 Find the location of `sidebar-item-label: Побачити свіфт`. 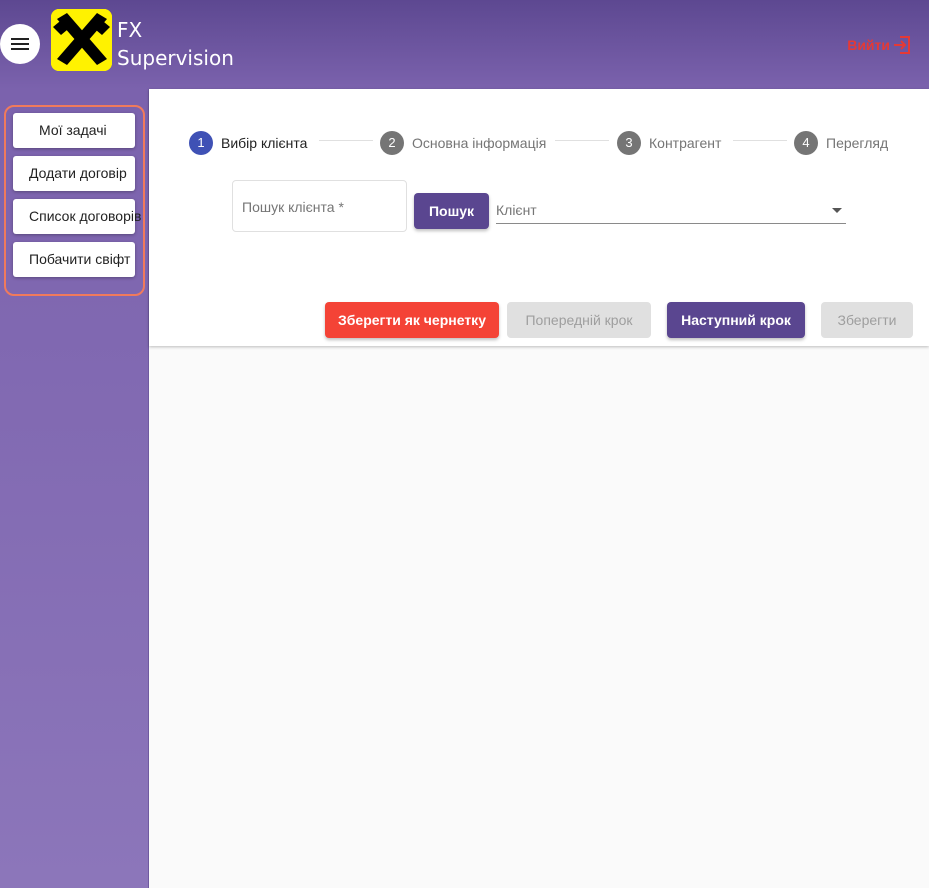

sidebar-item-label: Побачити свіфт is located at coordinates (80, 259).